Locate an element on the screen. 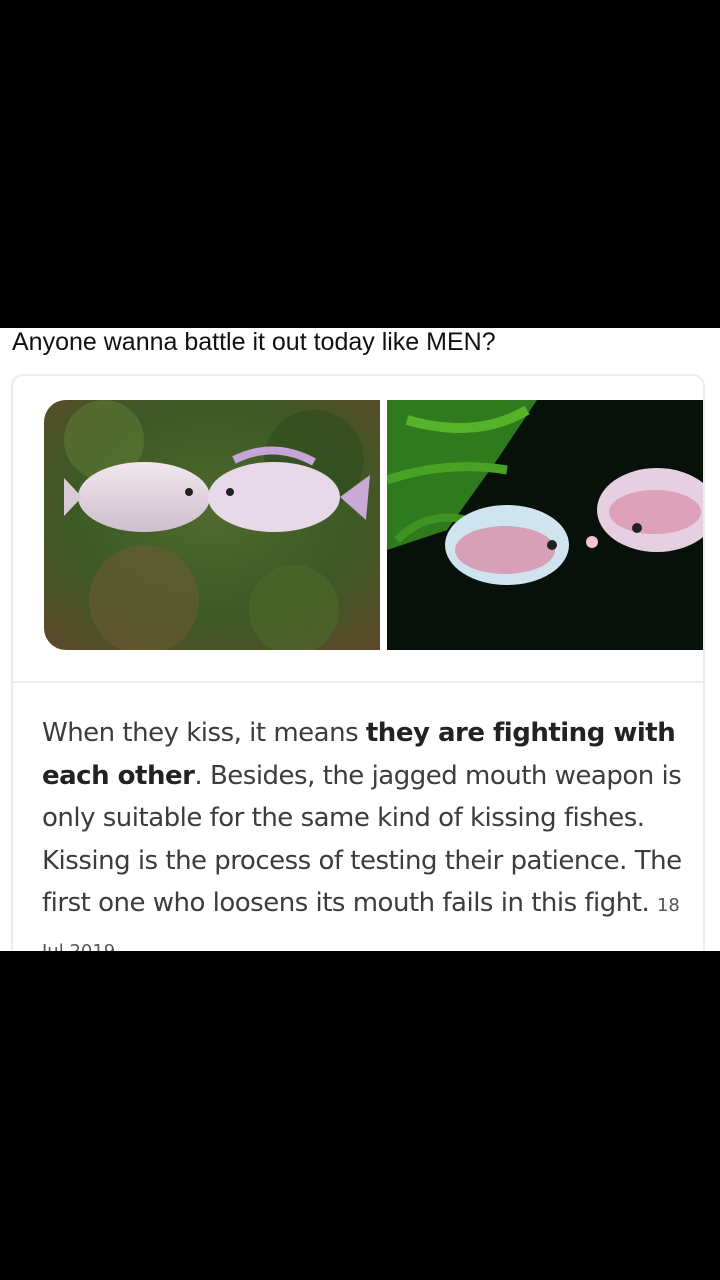 This screenshot has height=1280, width=720. fish-kiss-photo-left is located at coordinates (212, 525).